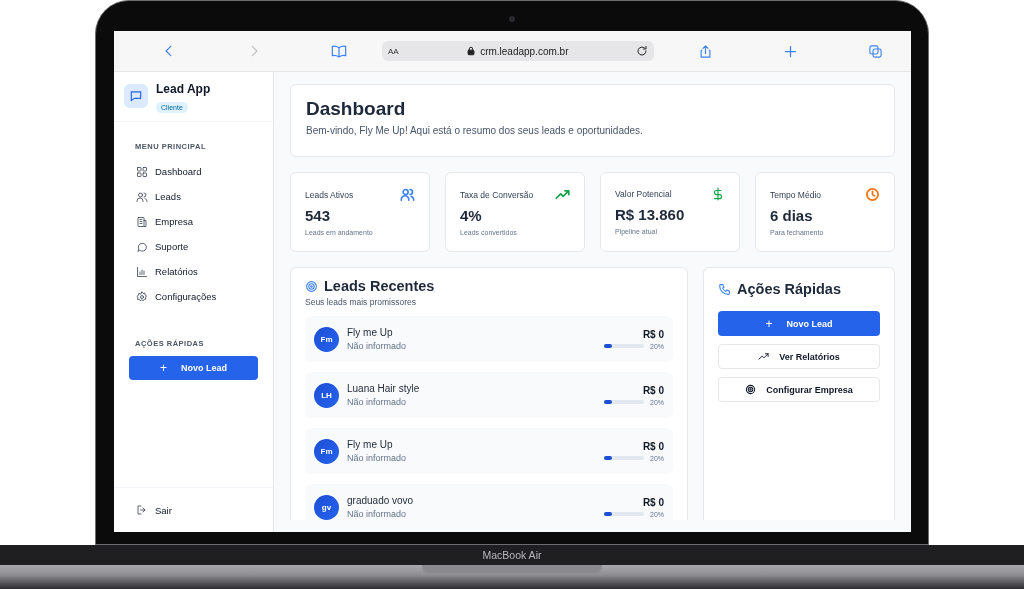 The width and height of the screenshot is (1024, 589). I want to click on avatar: LH, so click(326, 395).